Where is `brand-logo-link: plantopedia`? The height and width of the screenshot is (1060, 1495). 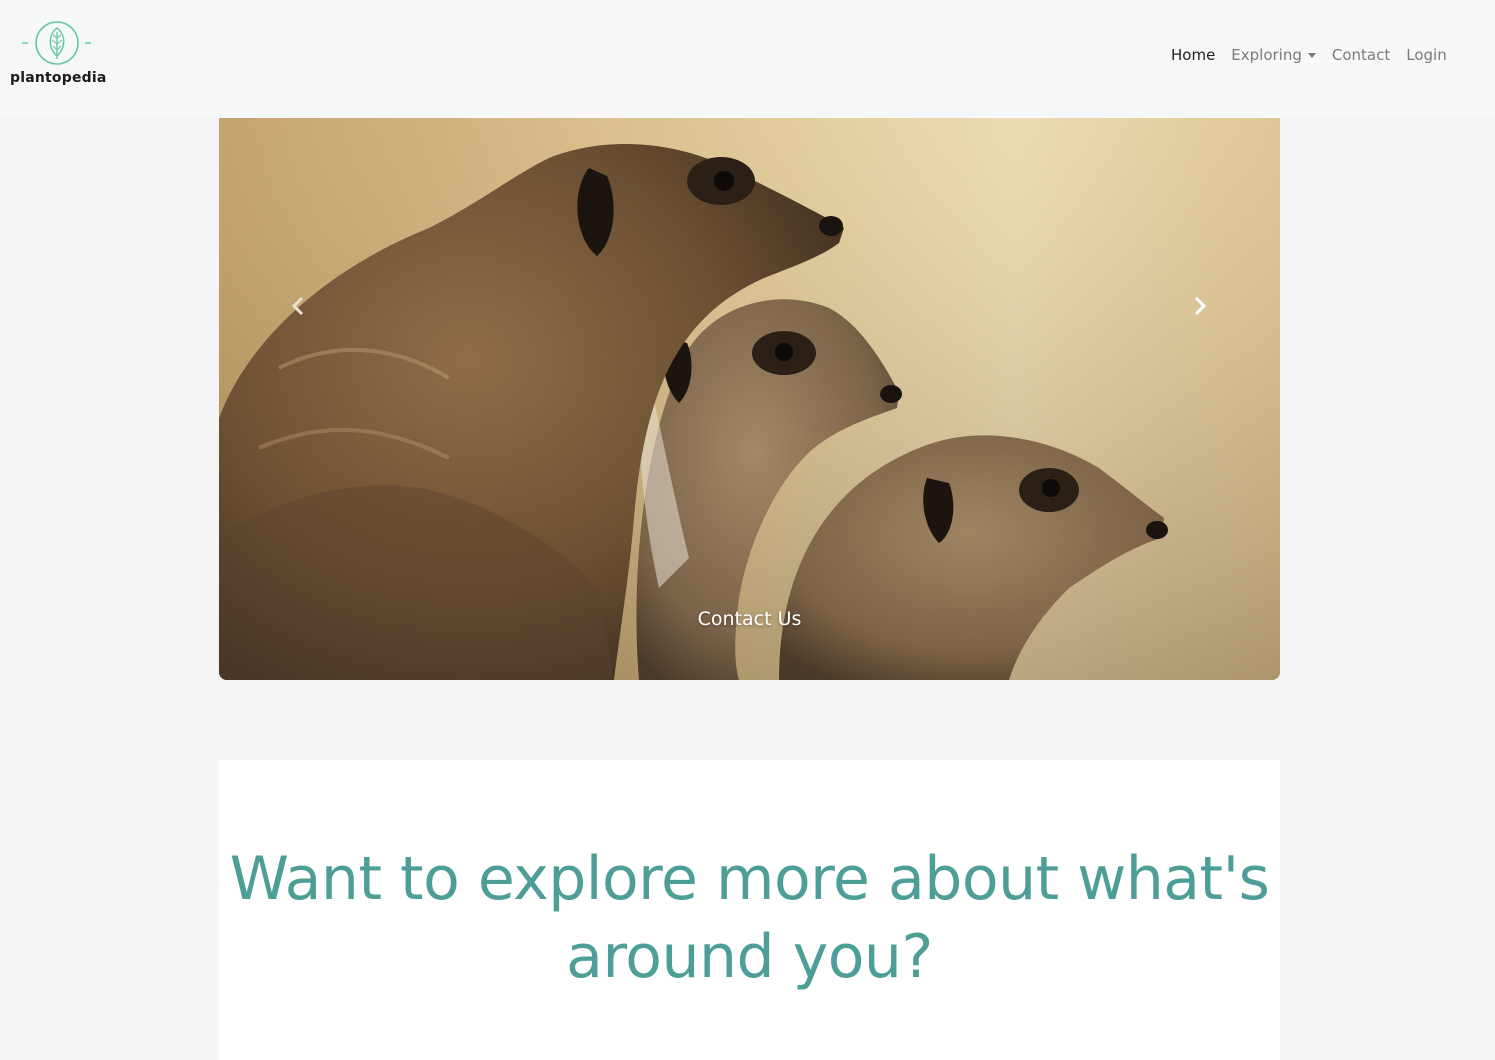
brand-logo-link: plantopedia is located at coordinates (58, 55).